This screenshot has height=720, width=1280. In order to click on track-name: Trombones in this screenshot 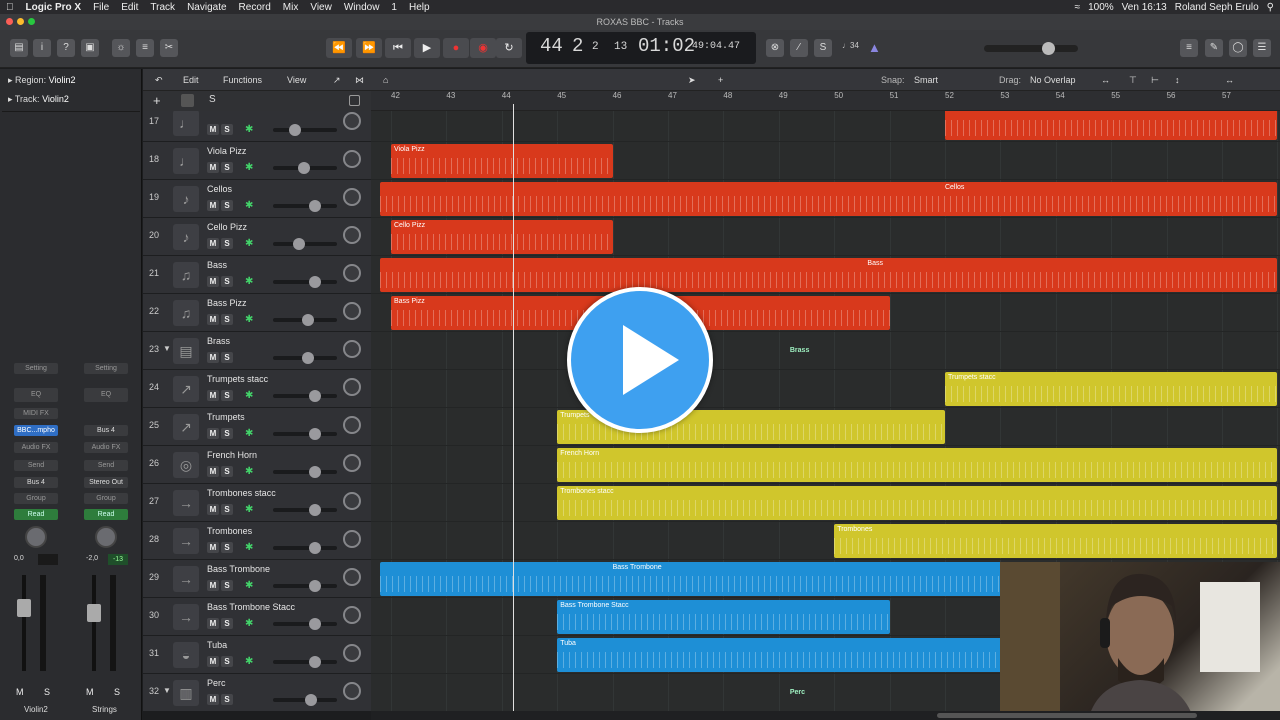, I will do `click(229, 531)`.